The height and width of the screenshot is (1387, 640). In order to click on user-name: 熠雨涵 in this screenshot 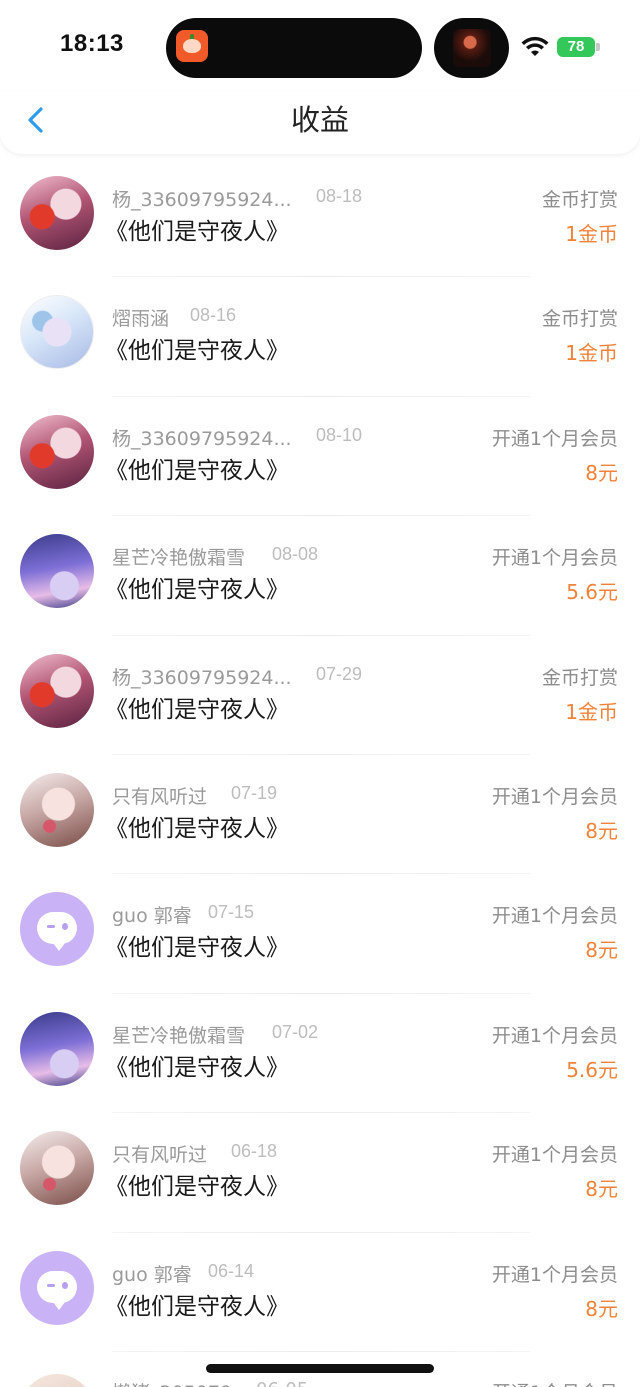, I will do `click(141, 319)`.